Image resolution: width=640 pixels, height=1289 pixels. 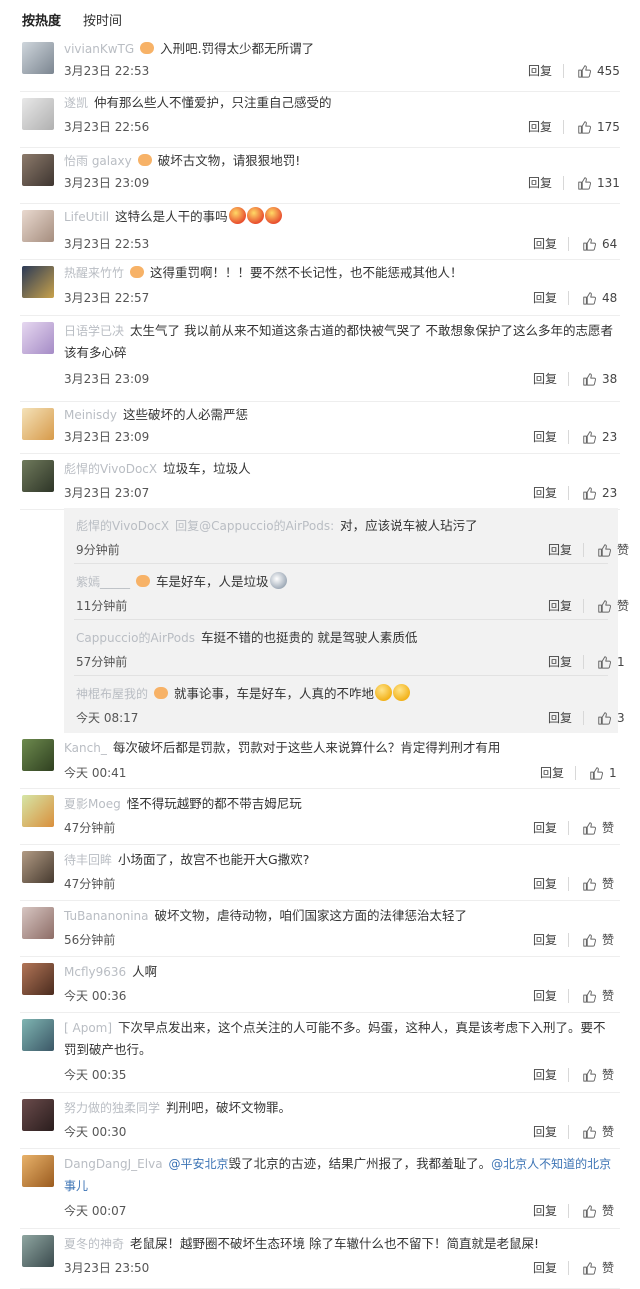 What do you see at coordinates (344, 704) in the screenshot?
I see `reply-item: 神棍布屋我的 就事论事，车是好车，人真的不咋地 今天 08:17 回复 3` at bounding box center [344, 704].